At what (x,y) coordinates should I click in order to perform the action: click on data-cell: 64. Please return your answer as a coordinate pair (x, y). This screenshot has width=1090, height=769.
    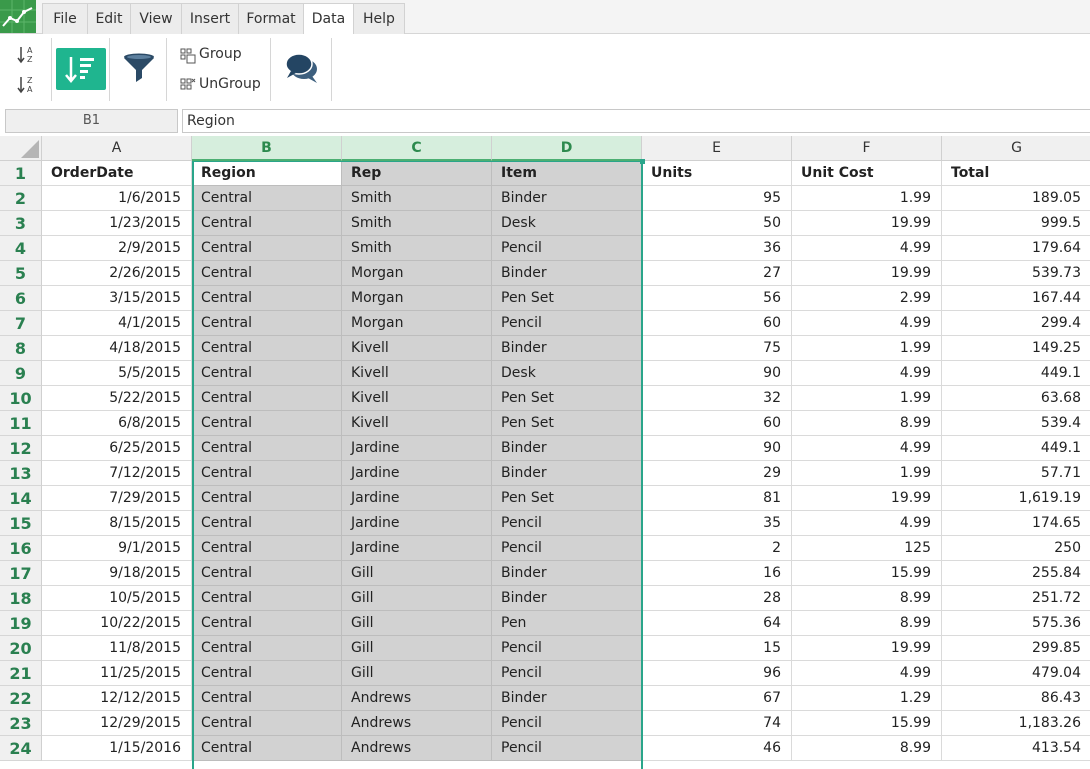
    Looking at the image, I should click on (717, 623).